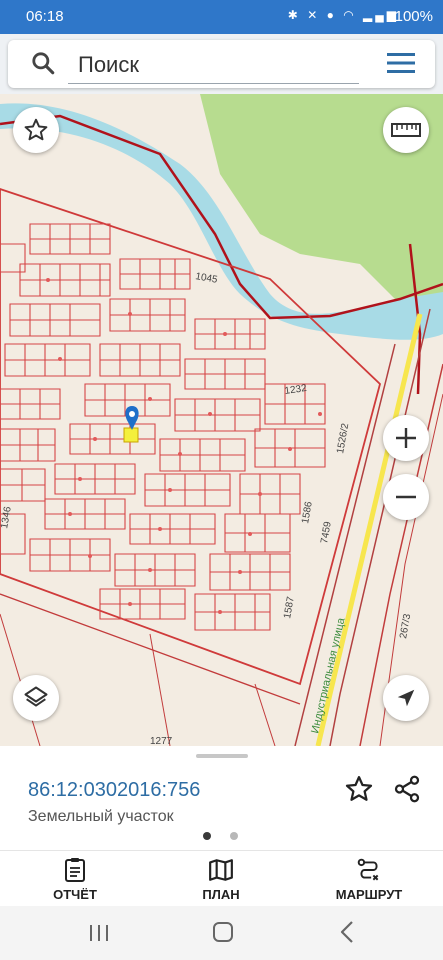  I want to click on action-bar: ОТЧЁТ ПЛАН МАРШРУТ, so click(221, 878).